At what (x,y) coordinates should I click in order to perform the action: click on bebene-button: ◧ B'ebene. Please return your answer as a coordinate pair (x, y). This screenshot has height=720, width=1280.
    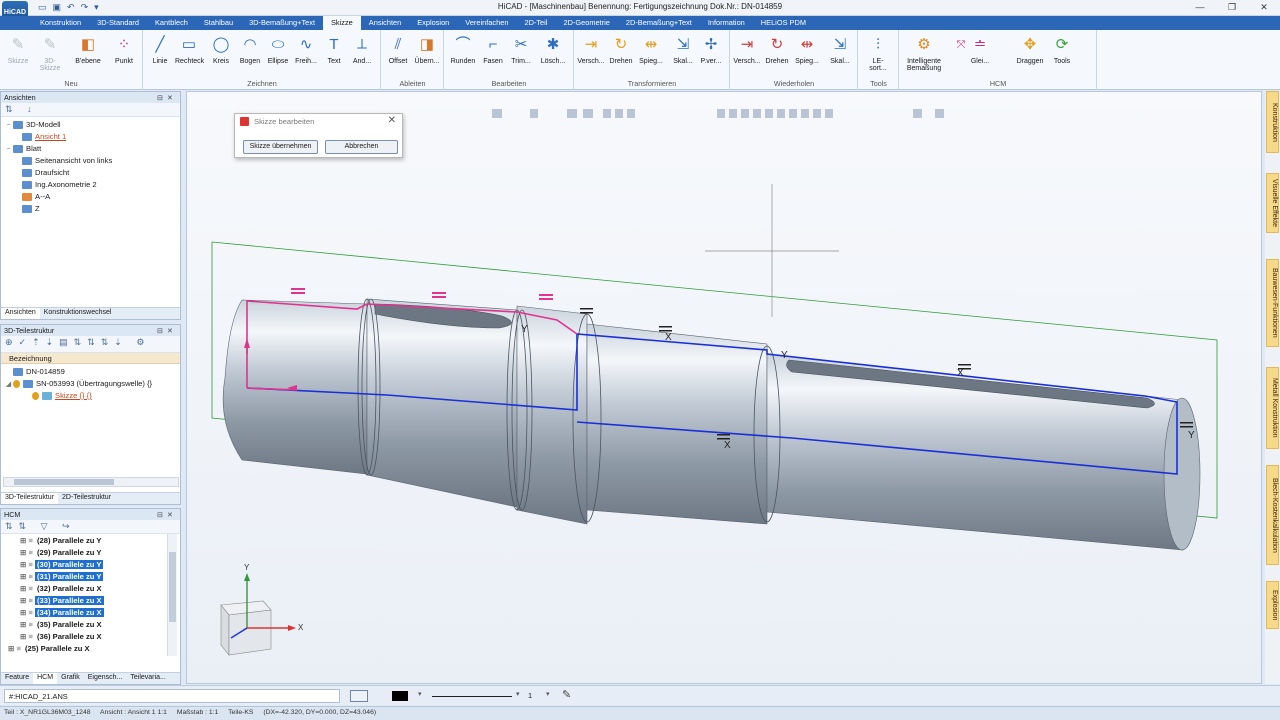
    Looking at the image, I should click on (88, 52).